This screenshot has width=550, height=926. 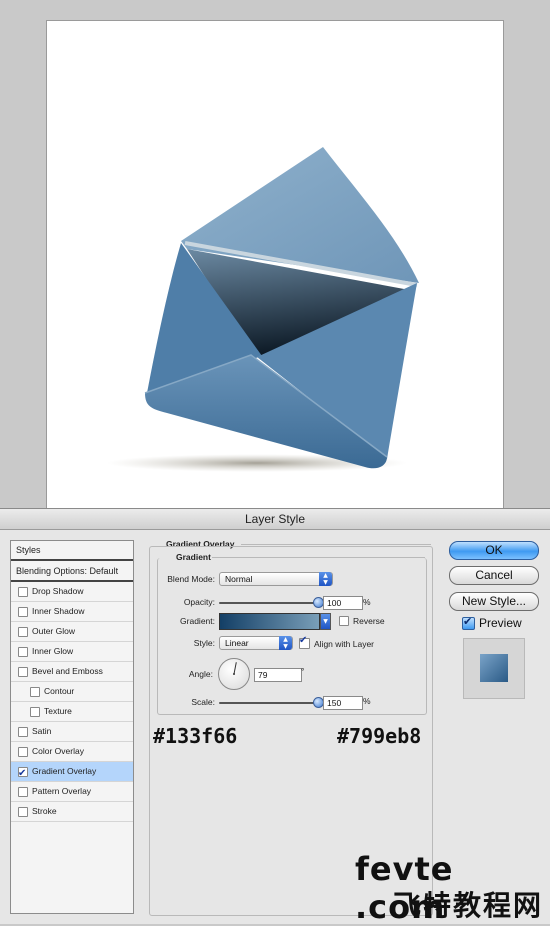 I want to click on align-checkbox-box, so click(x=304, y=642).